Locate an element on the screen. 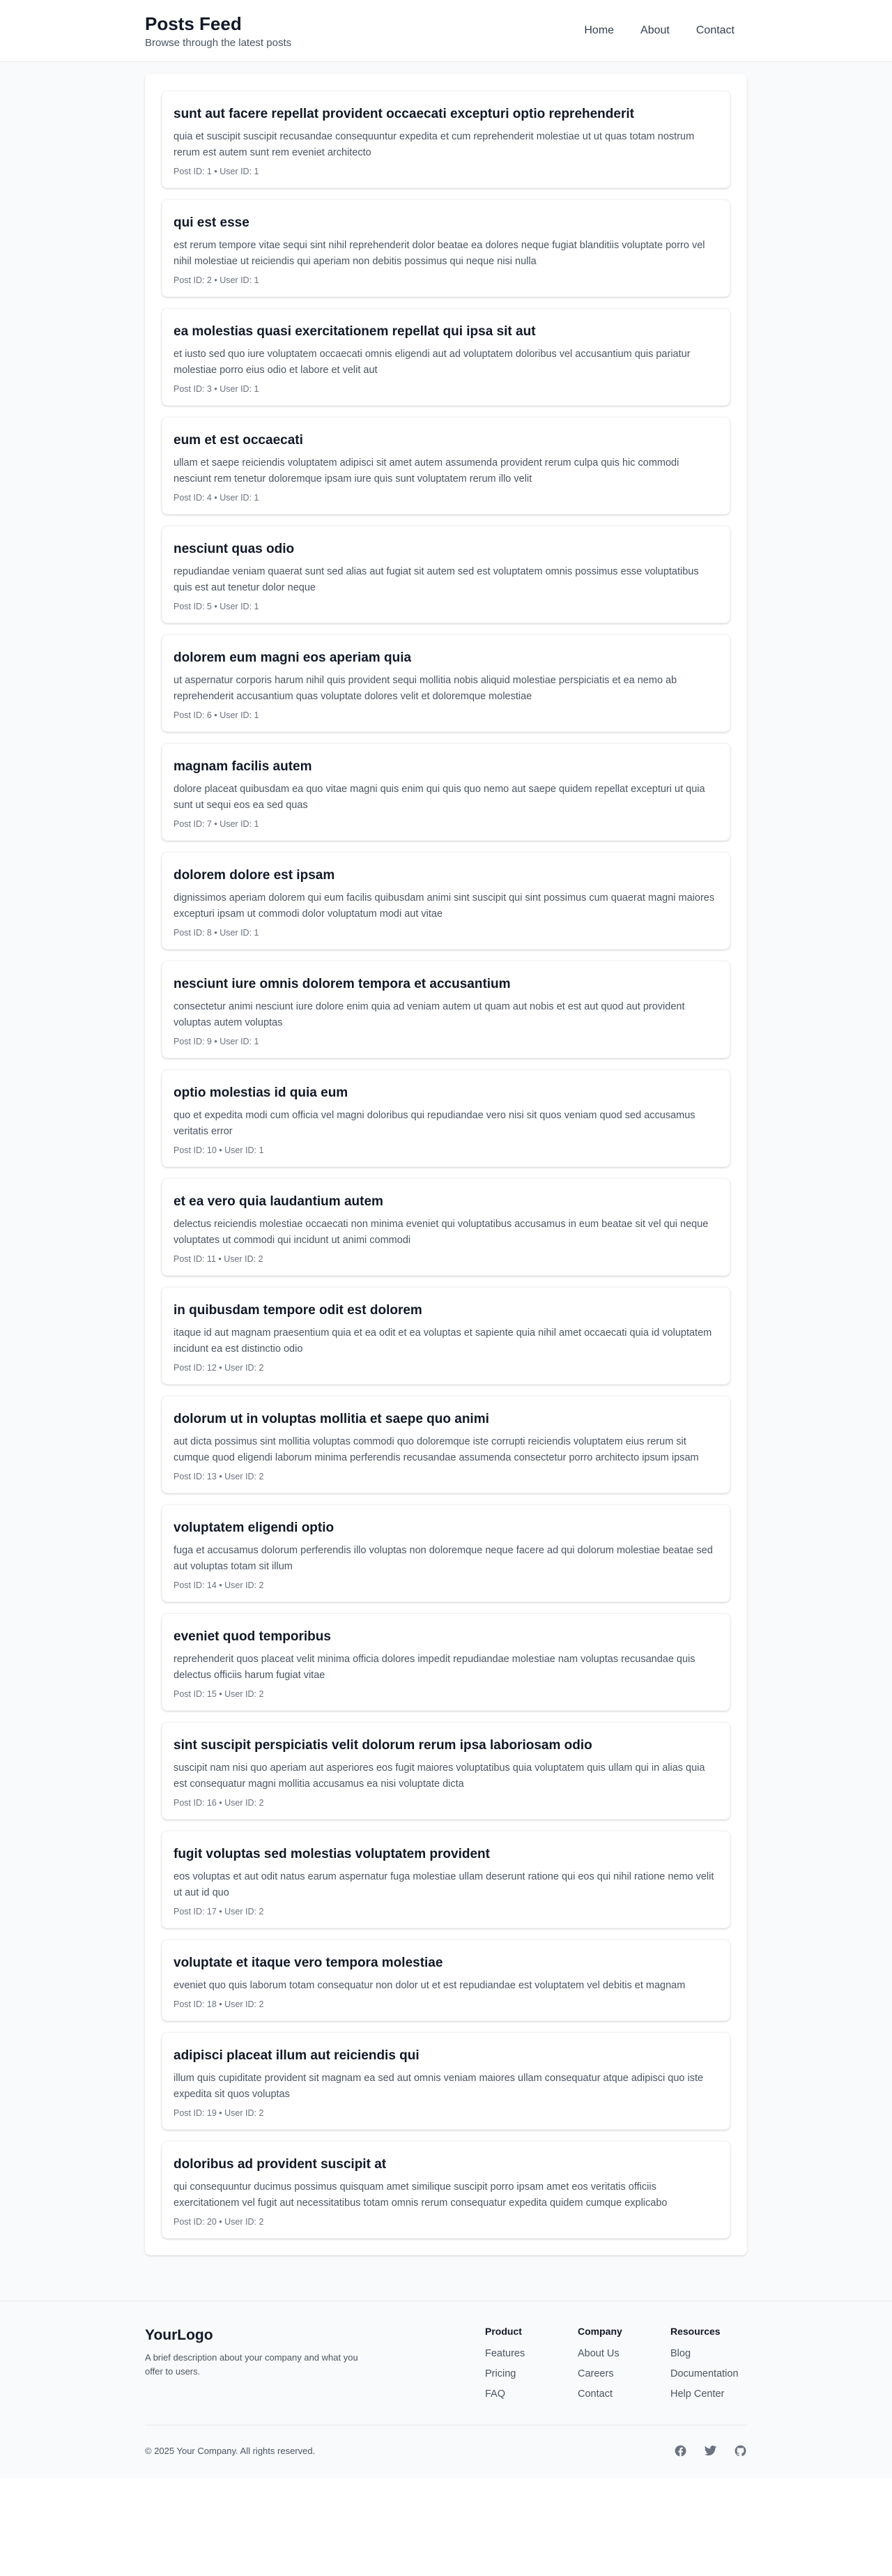 Image resolution: width=892 pixels, height=2576 pixels. post-meta: Post ID: 15 • User ID: 2 is located at coordinates (219, 1694).